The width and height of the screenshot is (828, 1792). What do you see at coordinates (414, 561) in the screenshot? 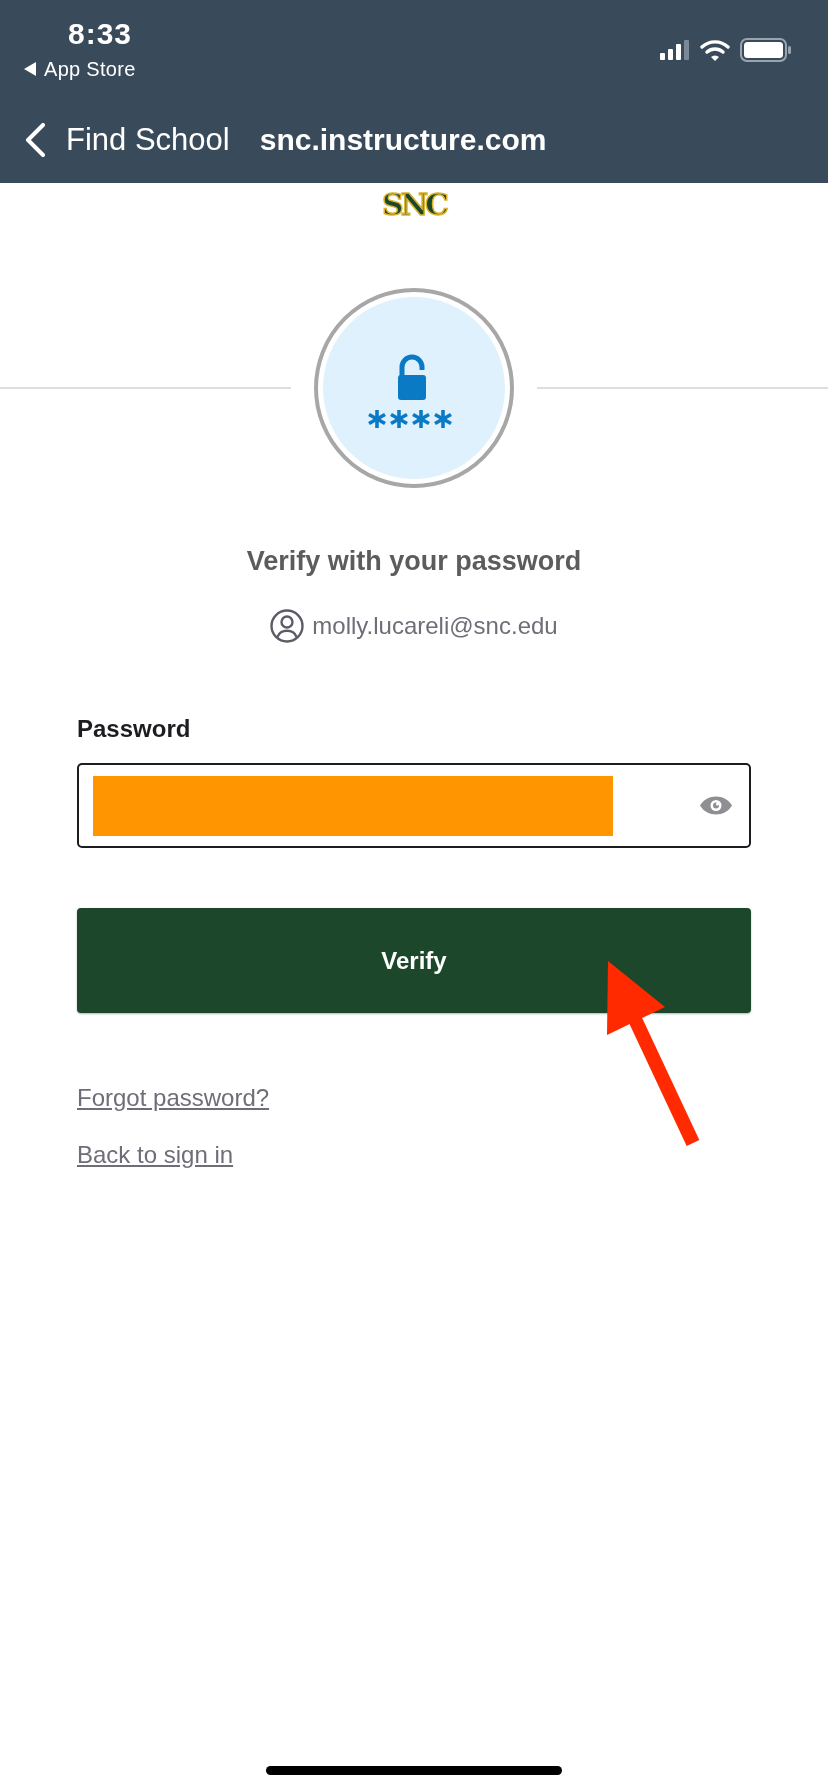
I see `form-heading: Verify with your password` at bounding box center [414, 561].